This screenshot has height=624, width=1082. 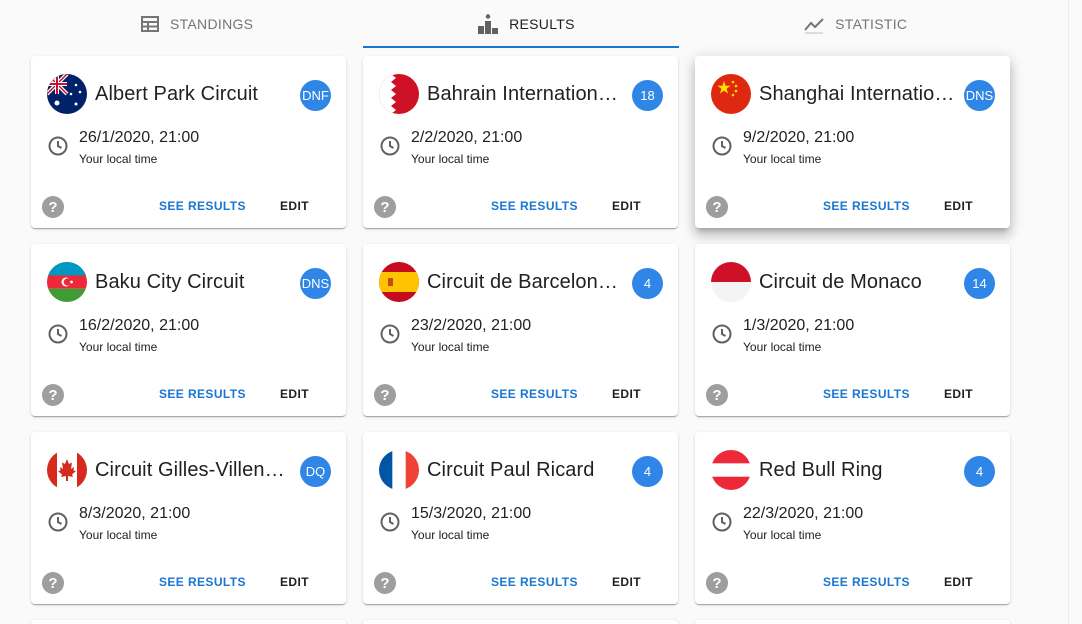 What do you see at coordinates (799, 325) in the screenshot?
I see `race-date: 1/3/2020, 21:00` at bounding box center [799, 325].